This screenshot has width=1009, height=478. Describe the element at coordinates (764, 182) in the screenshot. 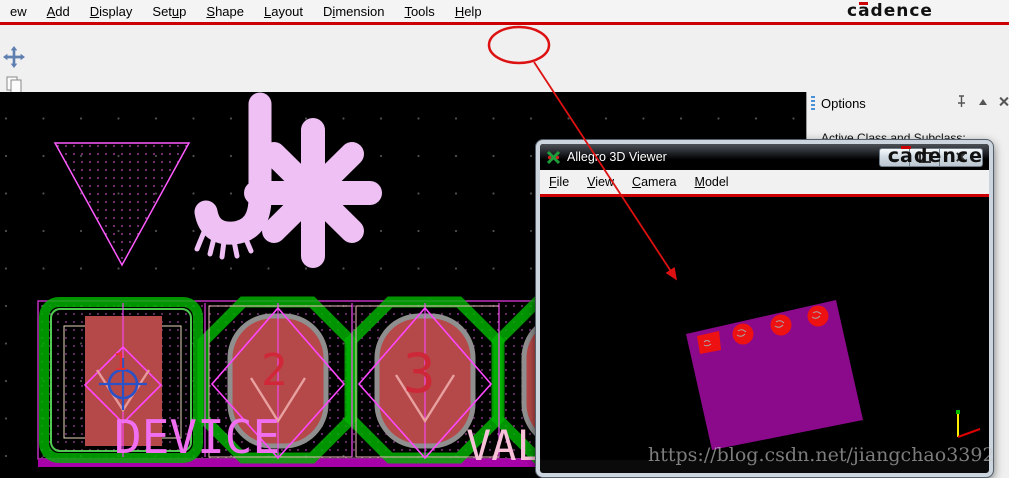

I see `viewer-menubar: File View Camera Model` at that location.